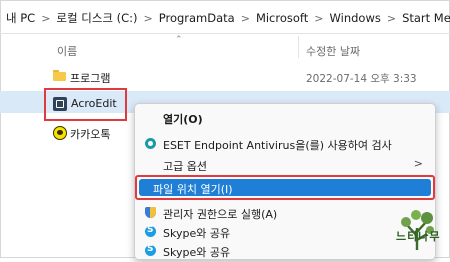 The width and height of the screenshot is (450, 262). What do you see at coordinates (185, 166) in the screenshot?
I see `menu-item-label: 고급 옵션` at bounding box center [185, 166].